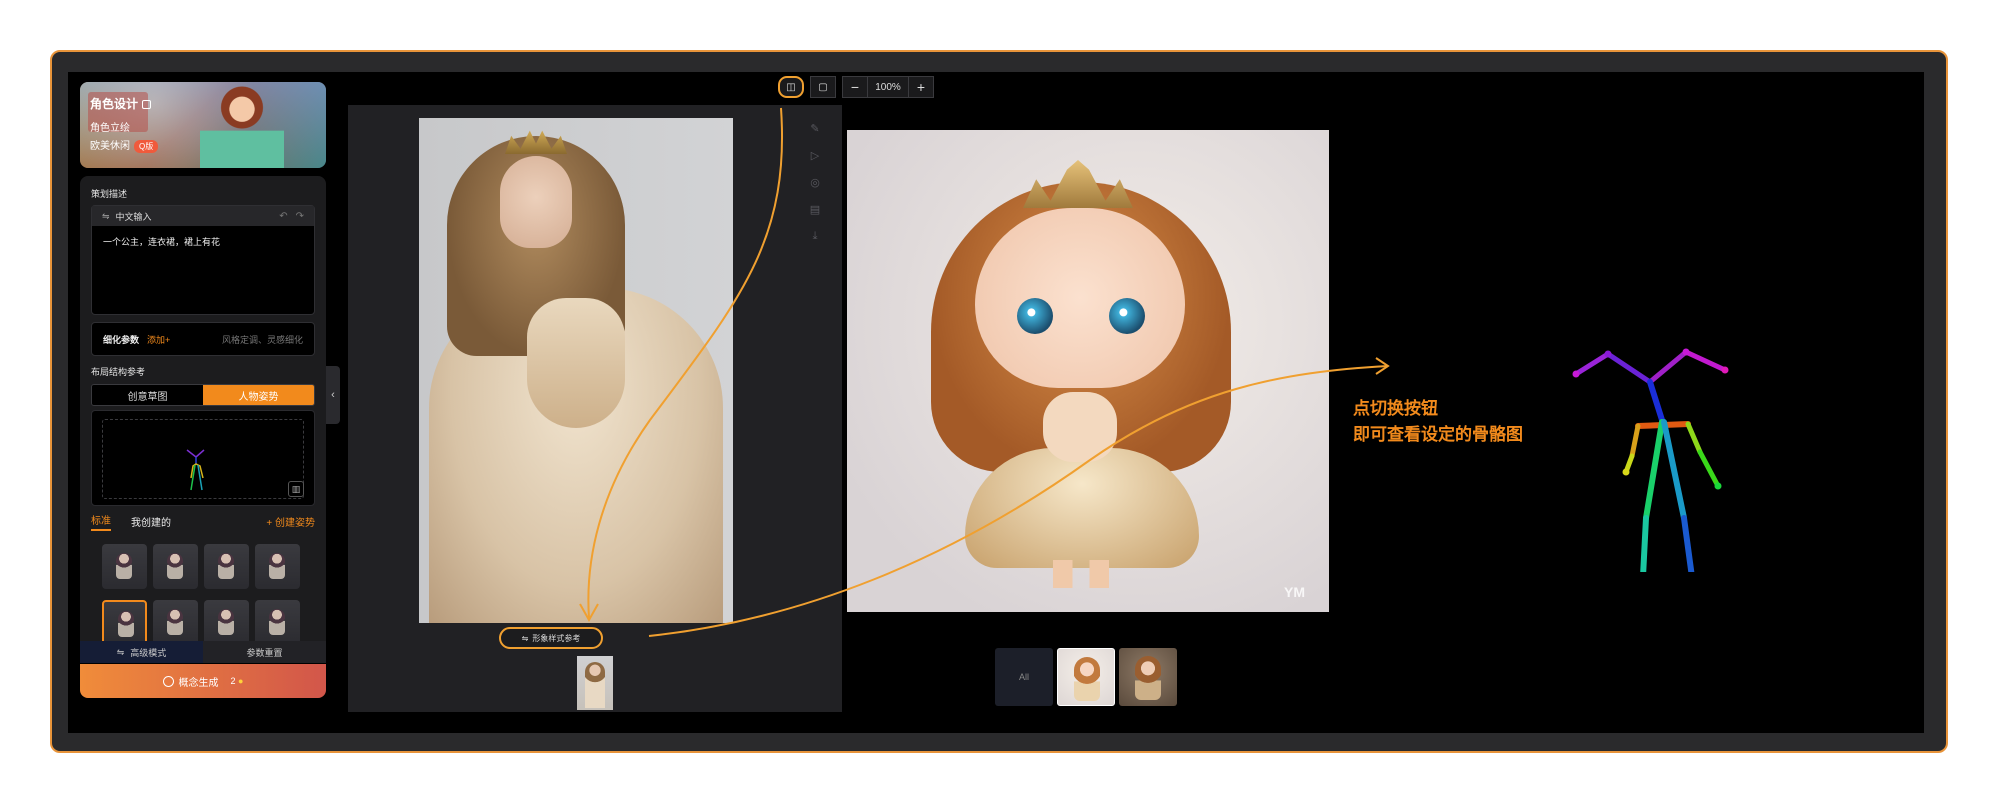 The width and height of the screenshot is (1998, 804). What do you see at coordinates (1082, 508) in the screenshot?
I see `result-skirt` at bounding box center [1082, 508].